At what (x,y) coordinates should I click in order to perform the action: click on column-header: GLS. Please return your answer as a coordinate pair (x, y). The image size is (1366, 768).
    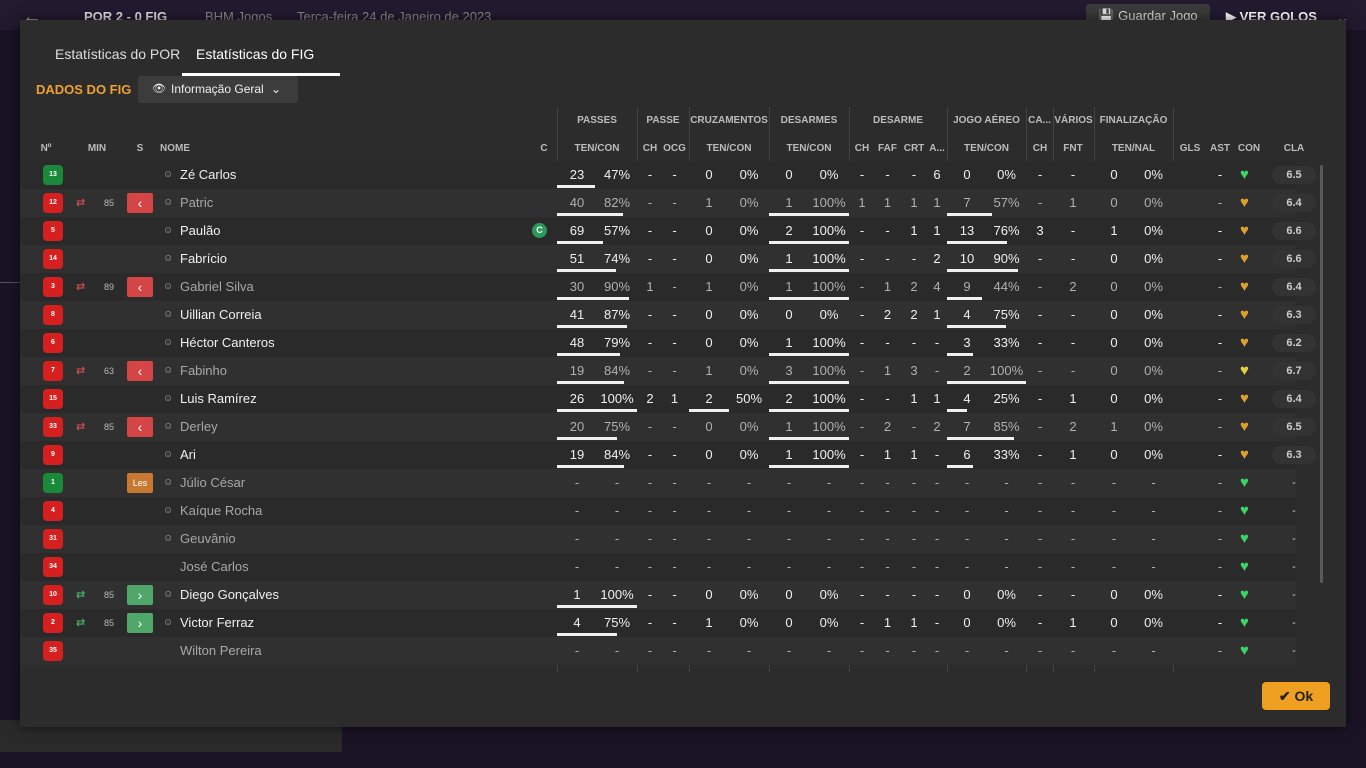
    Looking at the image, I should click on (1190, 148).